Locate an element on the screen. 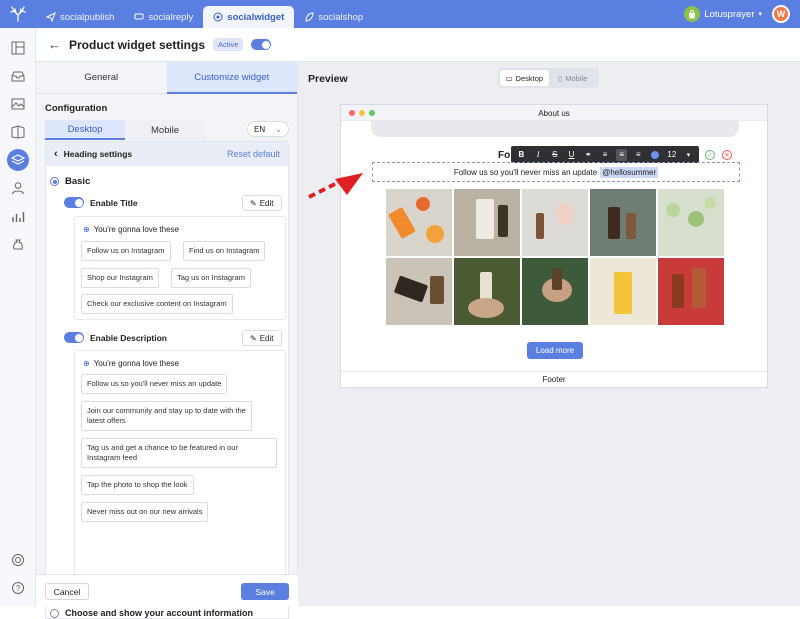 The width and height of the screenshot is (800, 619). edit-description-button: ✎ Edit is located at coordinates (262, 338).